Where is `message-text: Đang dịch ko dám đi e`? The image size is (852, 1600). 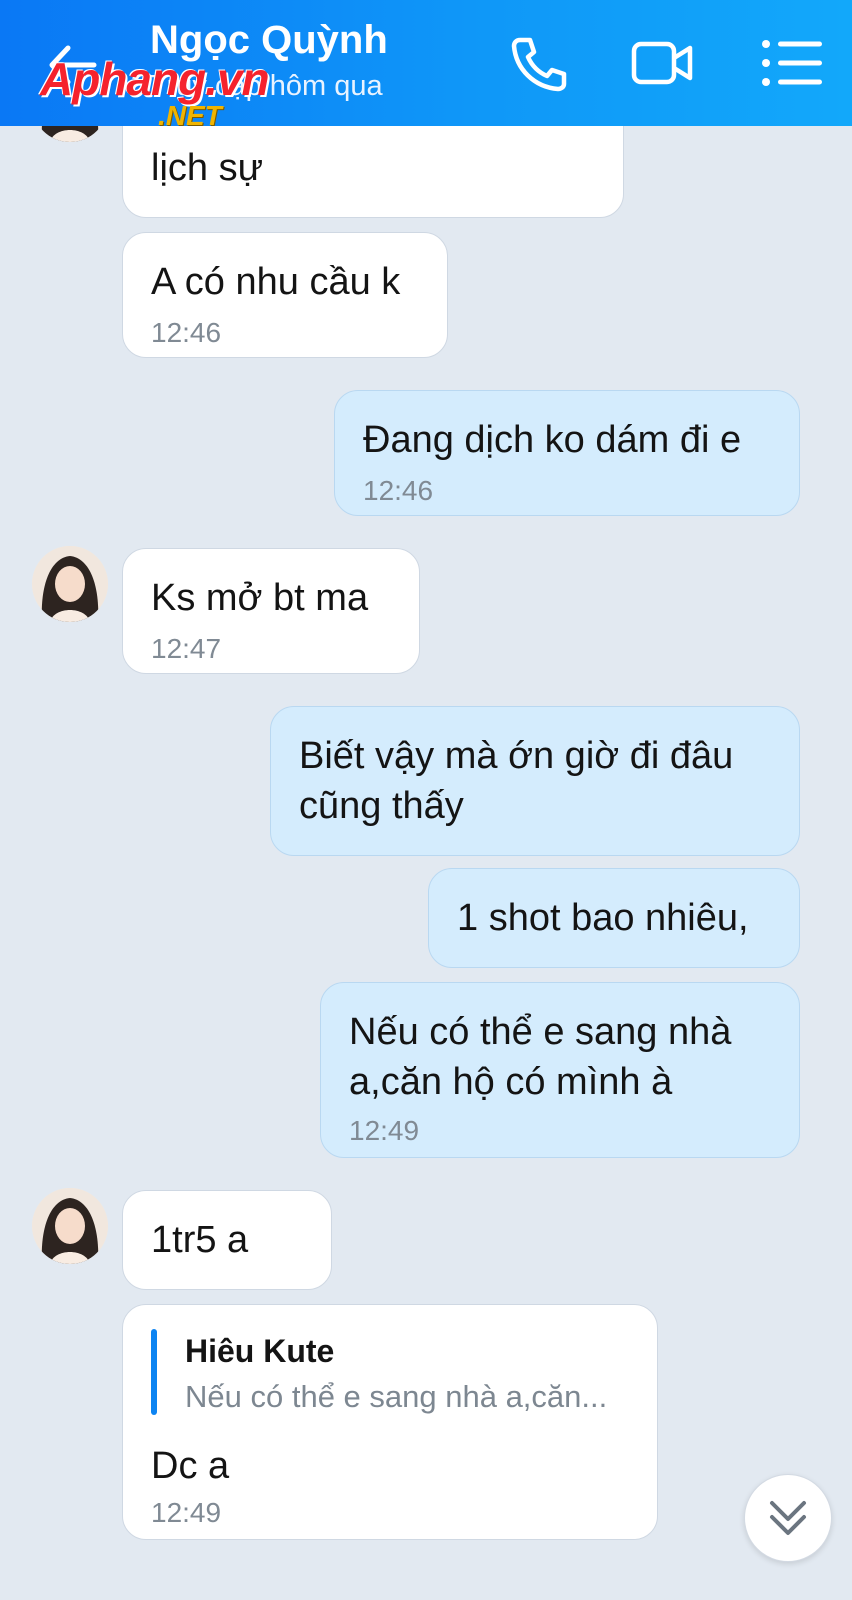 message-text: Đang dịch ko dám đi e is located at coordinates (552, 440).